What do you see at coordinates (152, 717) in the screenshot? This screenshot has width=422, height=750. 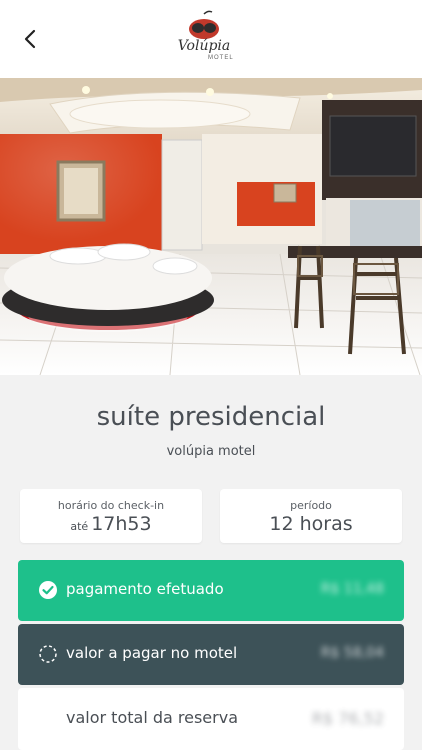 I see `total-label: valor total da reserva` at bounding box center [152, 717].